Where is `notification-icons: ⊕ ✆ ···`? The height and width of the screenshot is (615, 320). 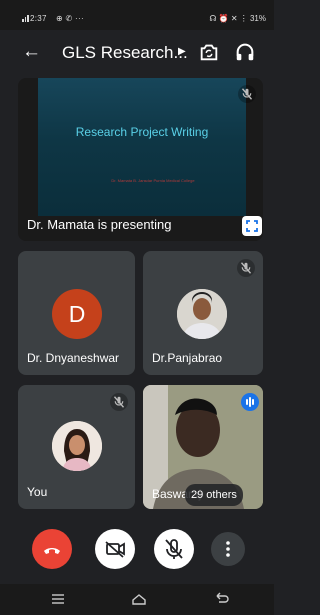
notification-icons: ⊕ ✆ ··· is located at coordinates (70, 18).